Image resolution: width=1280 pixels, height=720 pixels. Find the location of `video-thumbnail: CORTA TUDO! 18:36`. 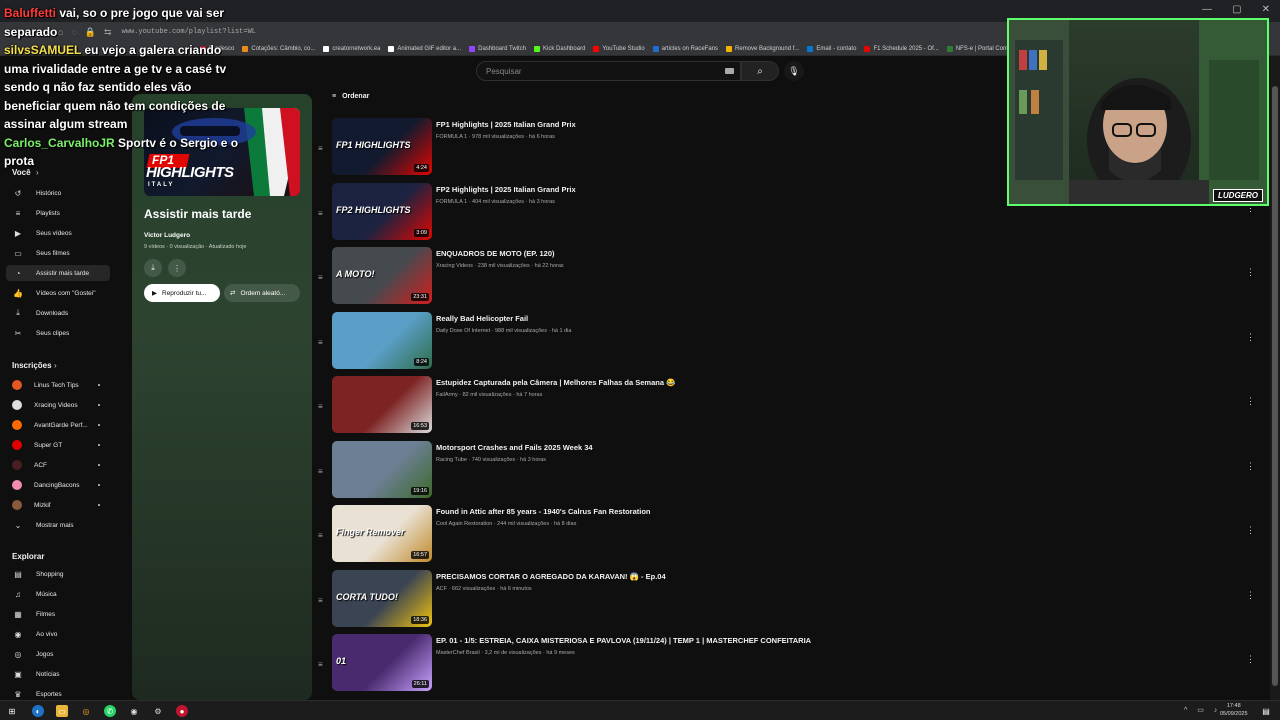

video-thumbnail: CORTA TUDO! 18:36 is located at coordinates (382, 598).